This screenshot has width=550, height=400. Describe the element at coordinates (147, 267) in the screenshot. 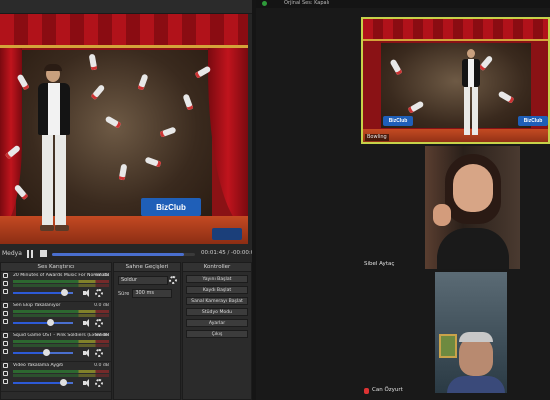

I see `scene-transitions-title: Sahne Geçişleri` at that location.